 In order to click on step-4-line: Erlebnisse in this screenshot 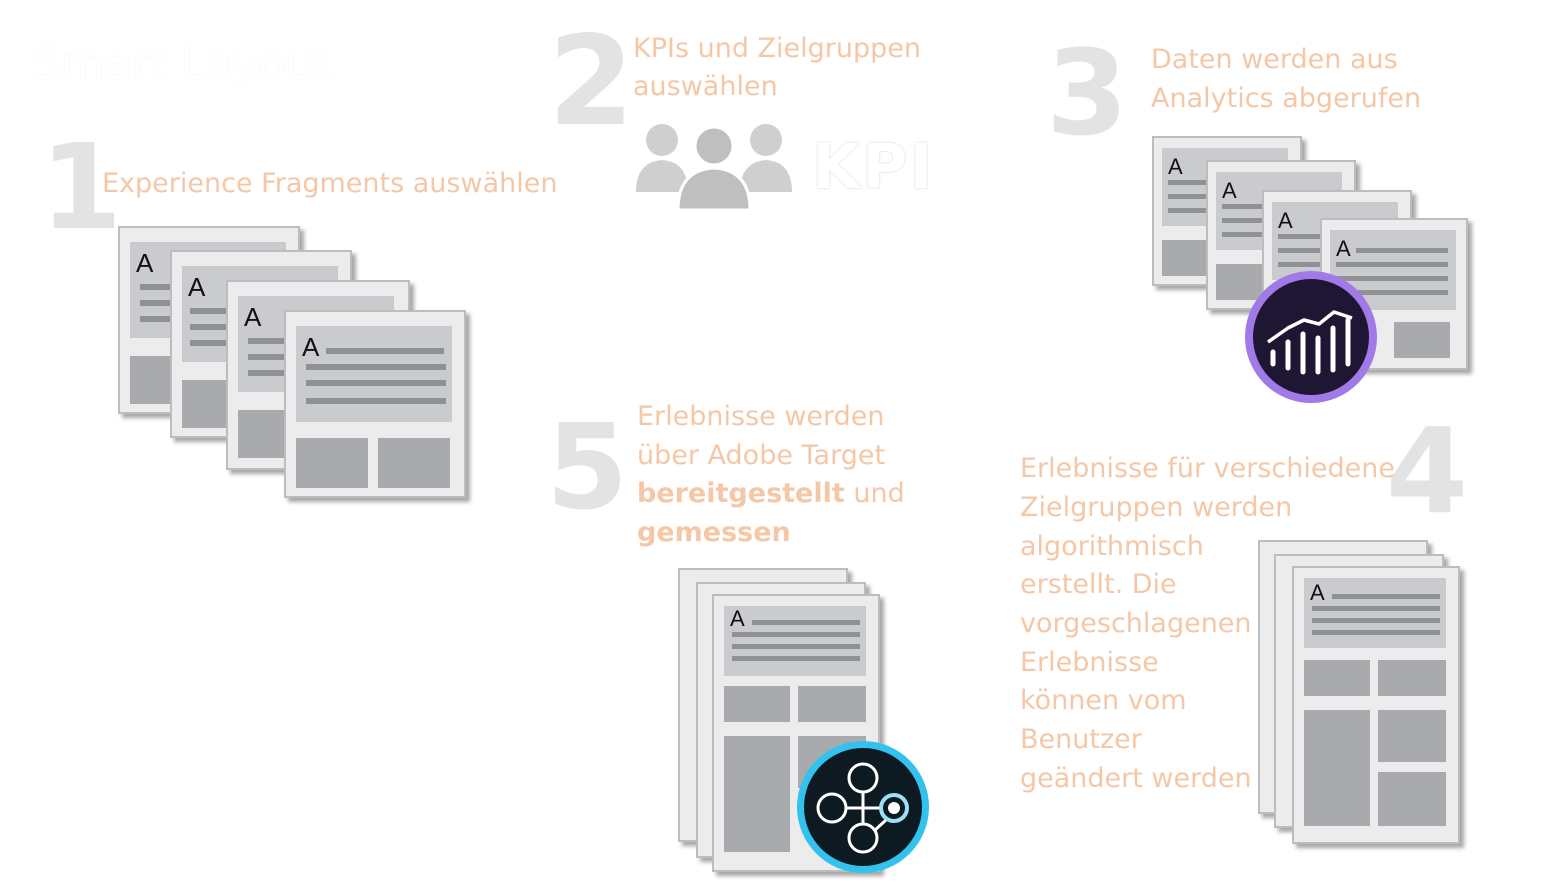, I will do `click(1089, 662)`.